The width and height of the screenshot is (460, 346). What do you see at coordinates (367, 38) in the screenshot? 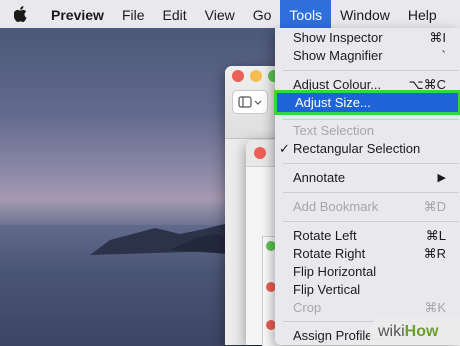
I see `menu-item-show-inspector: Show Inspector ⌘I` at bounding box center [367, 38].